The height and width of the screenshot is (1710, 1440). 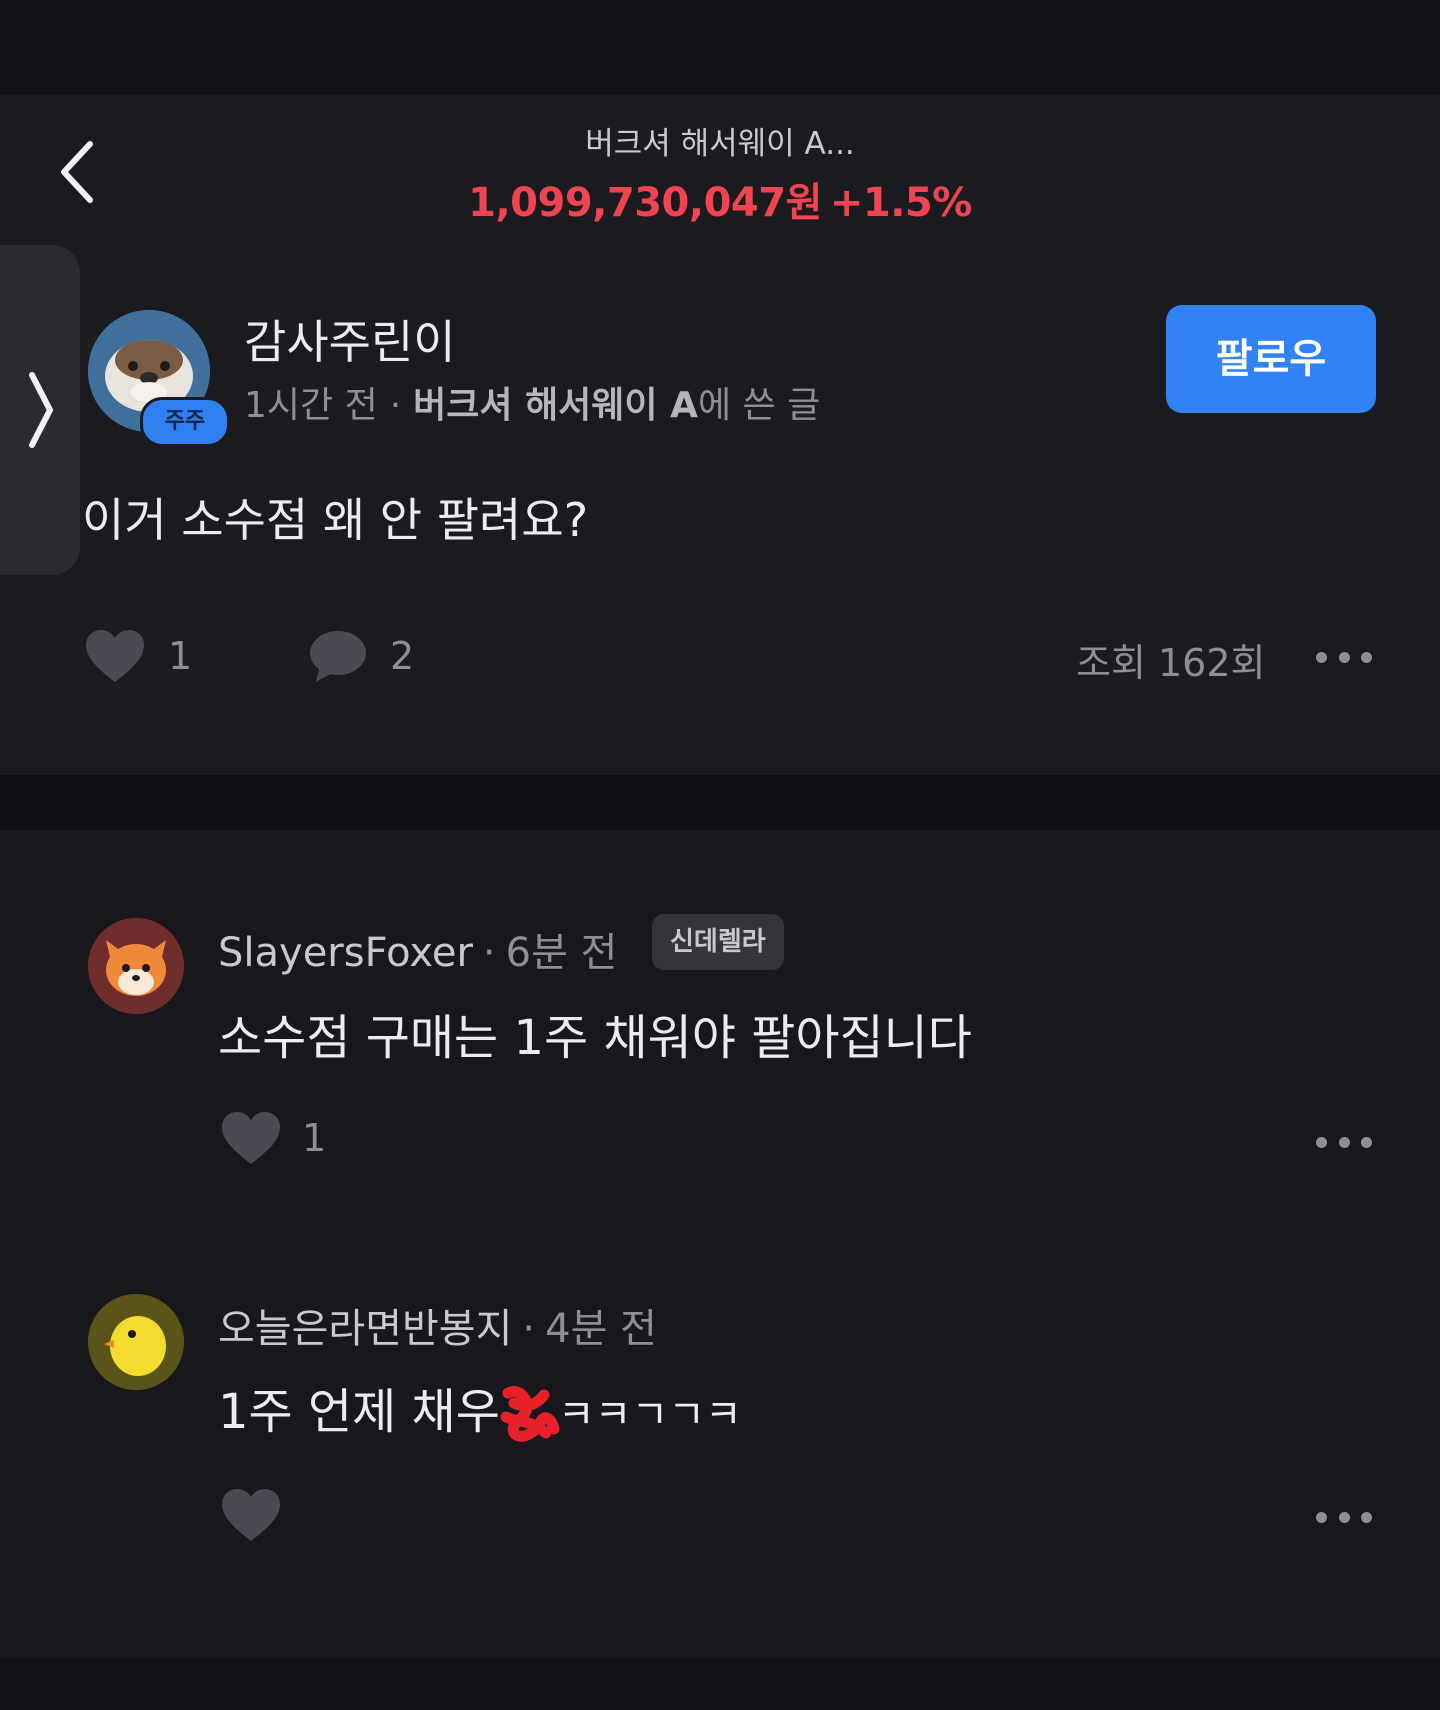 I want to click on section-divider, so click(x=720, y=802).